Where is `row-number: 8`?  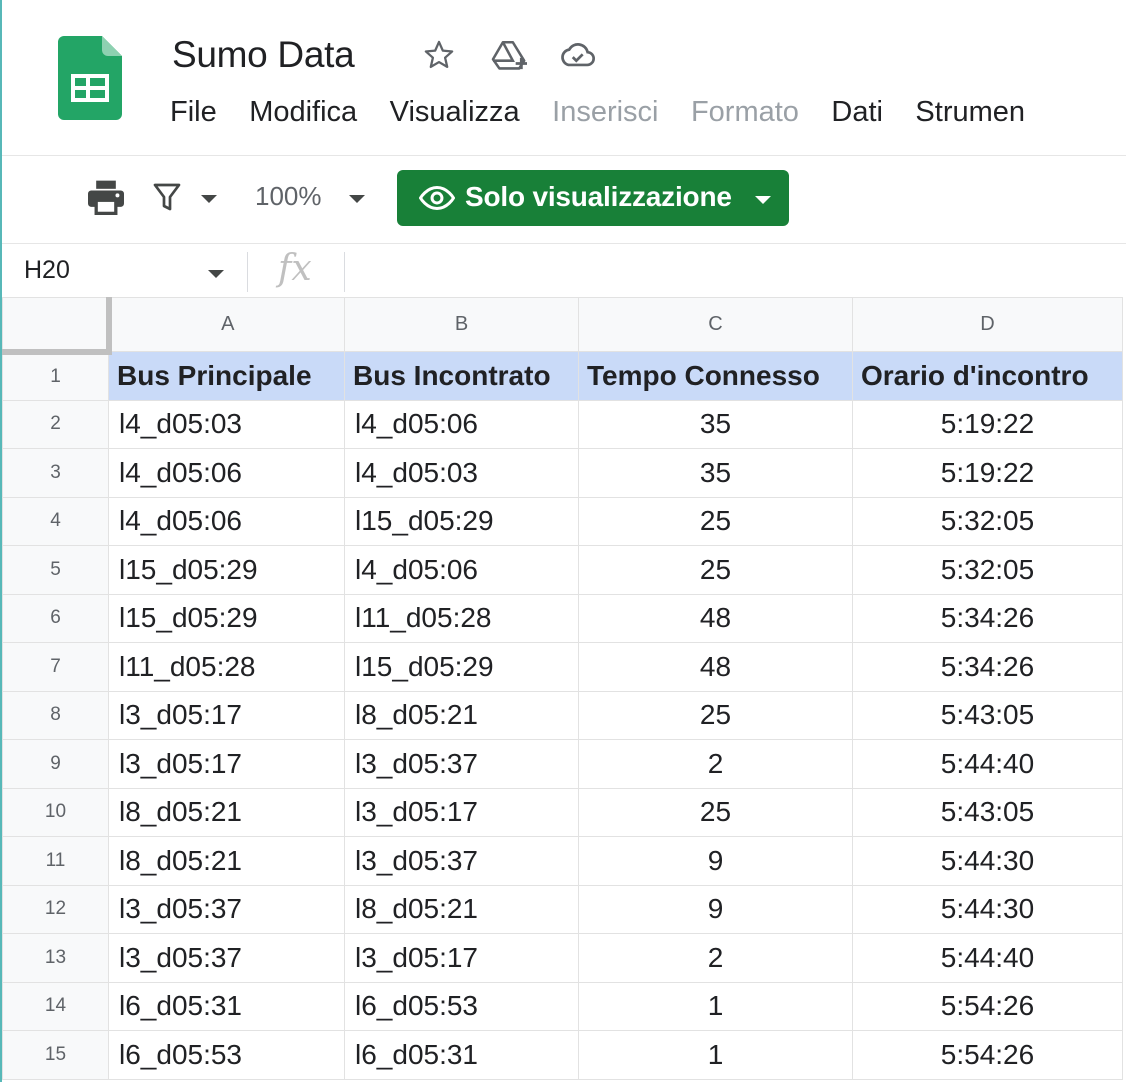
row-number: 8 is located at coordinates (55, 715).